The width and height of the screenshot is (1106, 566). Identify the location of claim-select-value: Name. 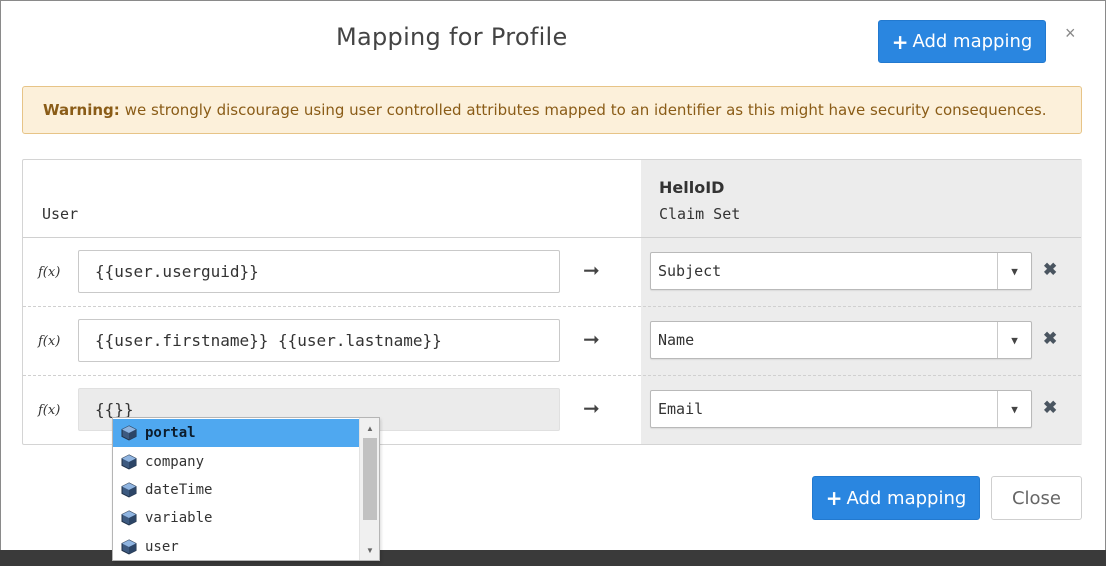
(676, 340).